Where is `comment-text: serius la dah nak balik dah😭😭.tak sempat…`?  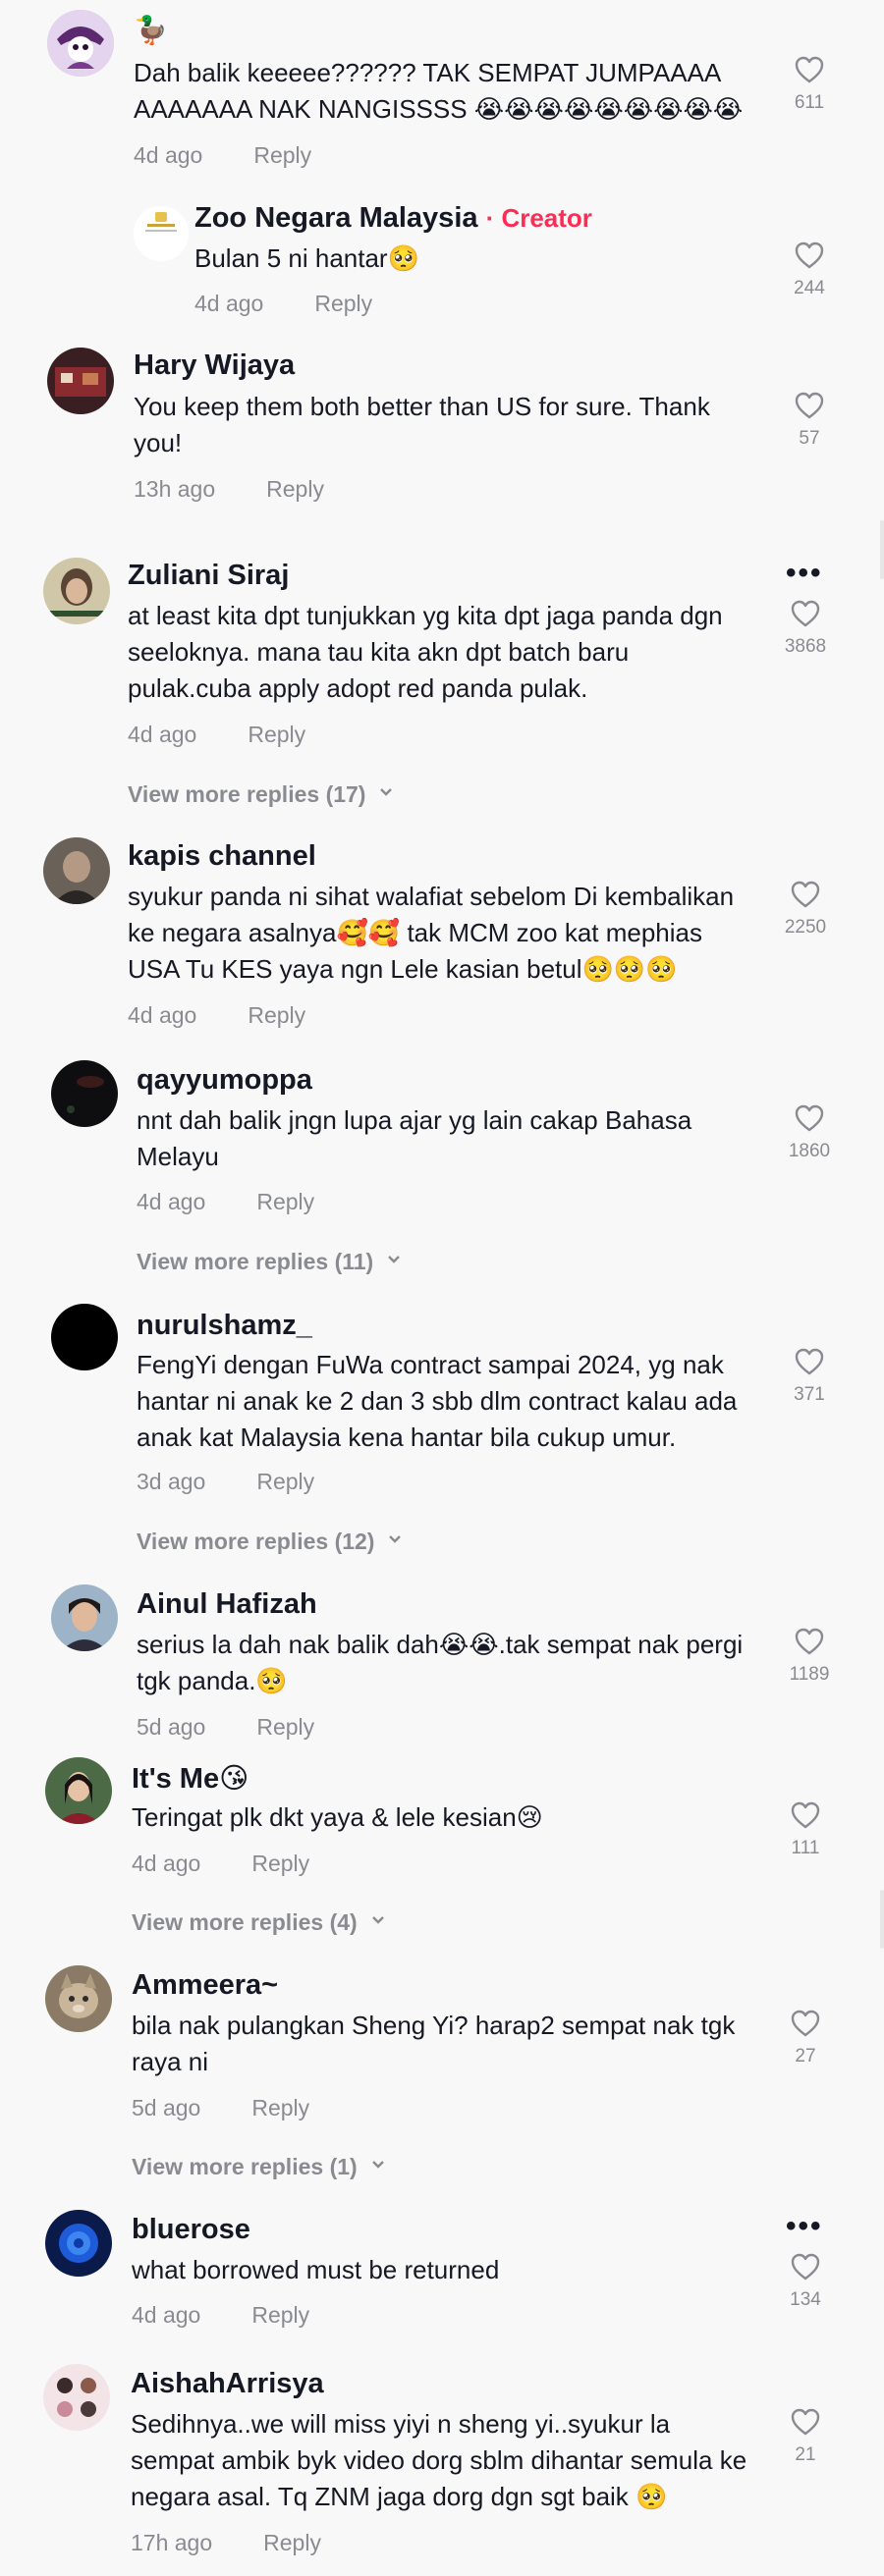
comment-text: serius la dah nak balik dah😭😭.tak sempat… is located at coordinates (440, 1662).